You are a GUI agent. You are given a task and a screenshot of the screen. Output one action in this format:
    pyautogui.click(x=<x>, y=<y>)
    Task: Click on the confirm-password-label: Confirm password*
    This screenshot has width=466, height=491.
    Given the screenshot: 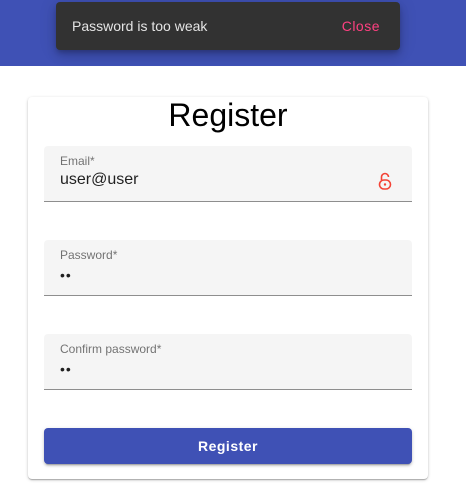 What is the action you would take?
    pyautogui.click(x=111, y=349)
    